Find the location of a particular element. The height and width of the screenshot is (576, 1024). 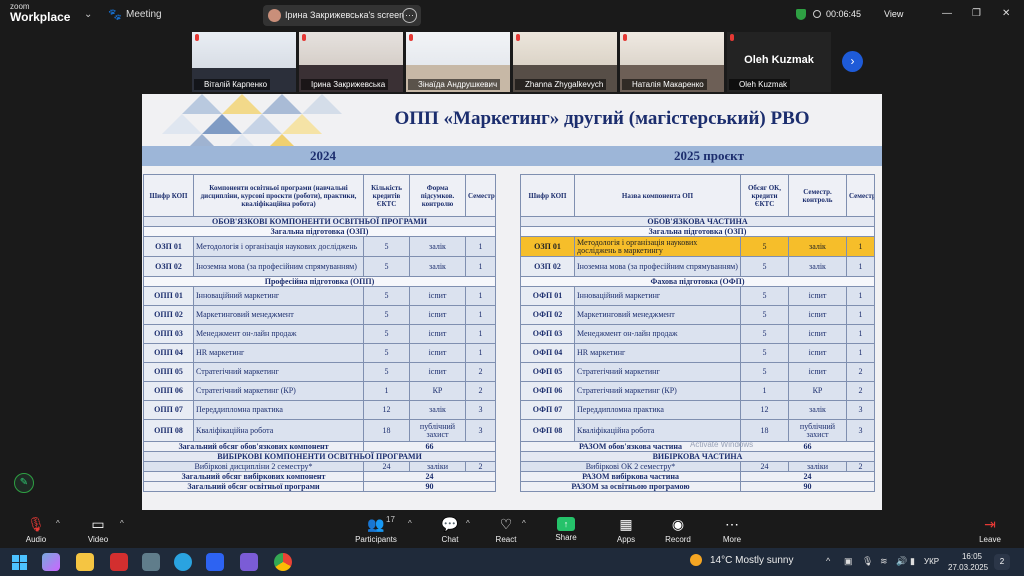

table-row: ОФП 07 Переддипломна практика 12 залік 3 is located at coordinates (697, 410).